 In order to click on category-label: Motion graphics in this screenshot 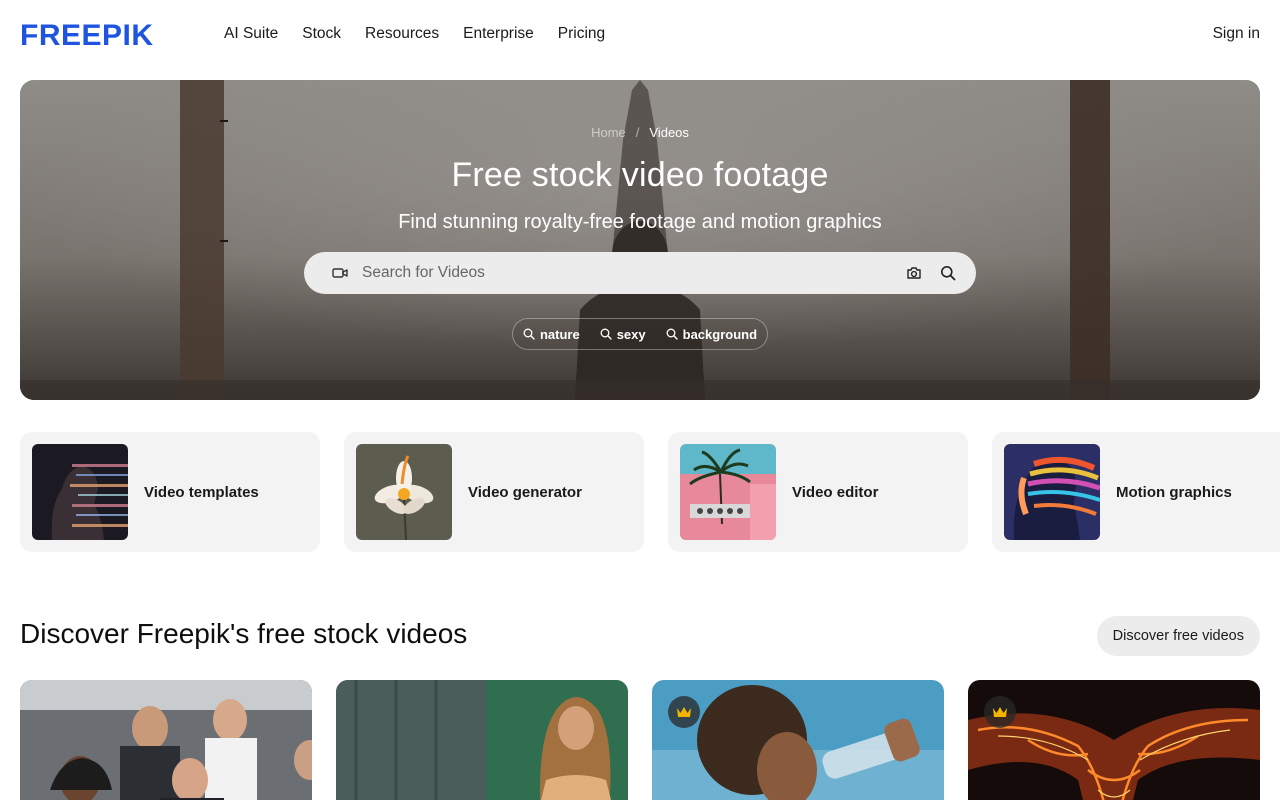, I will do `click(1174, 492)`.